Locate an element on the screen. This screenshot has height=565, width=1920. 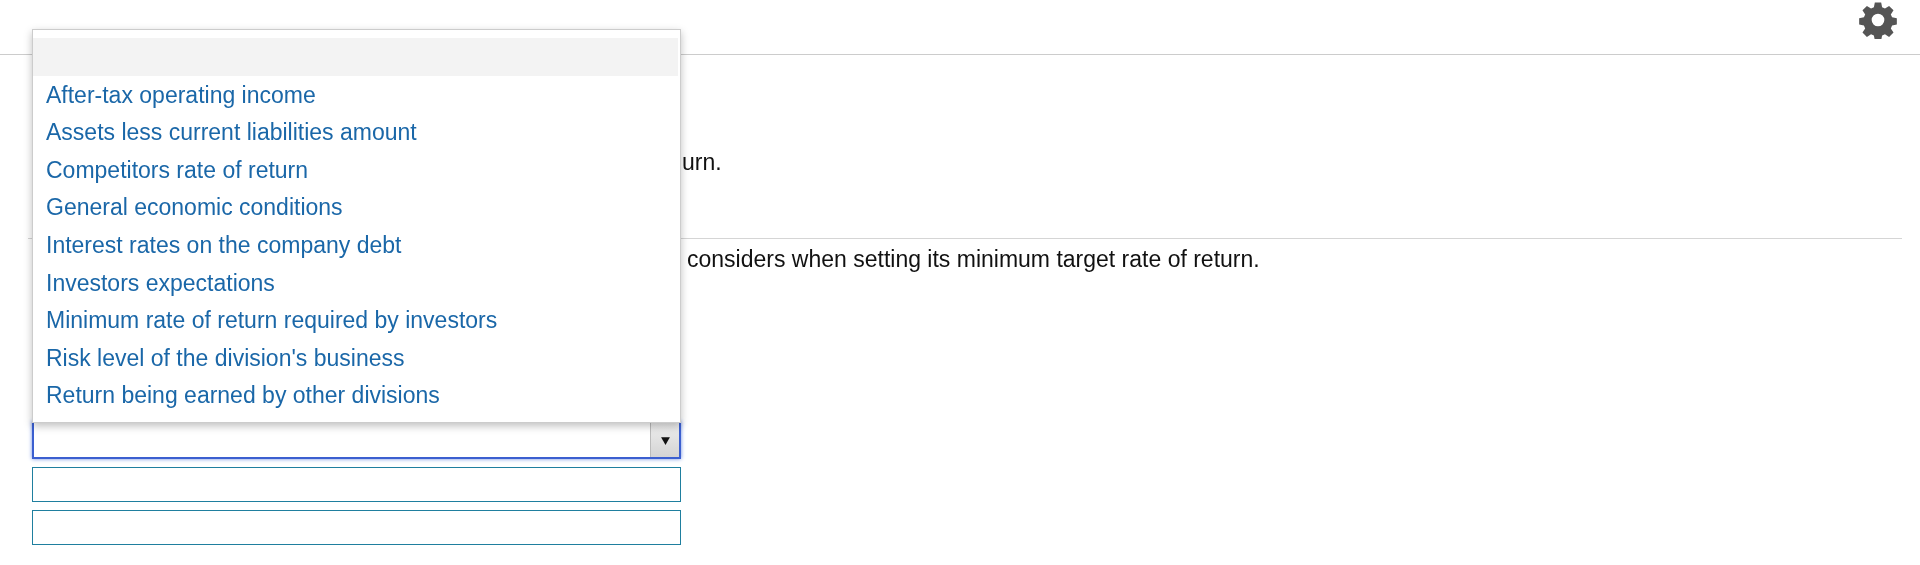
dropdown-option: After-tax operating income is located at coordinates (356, 94).